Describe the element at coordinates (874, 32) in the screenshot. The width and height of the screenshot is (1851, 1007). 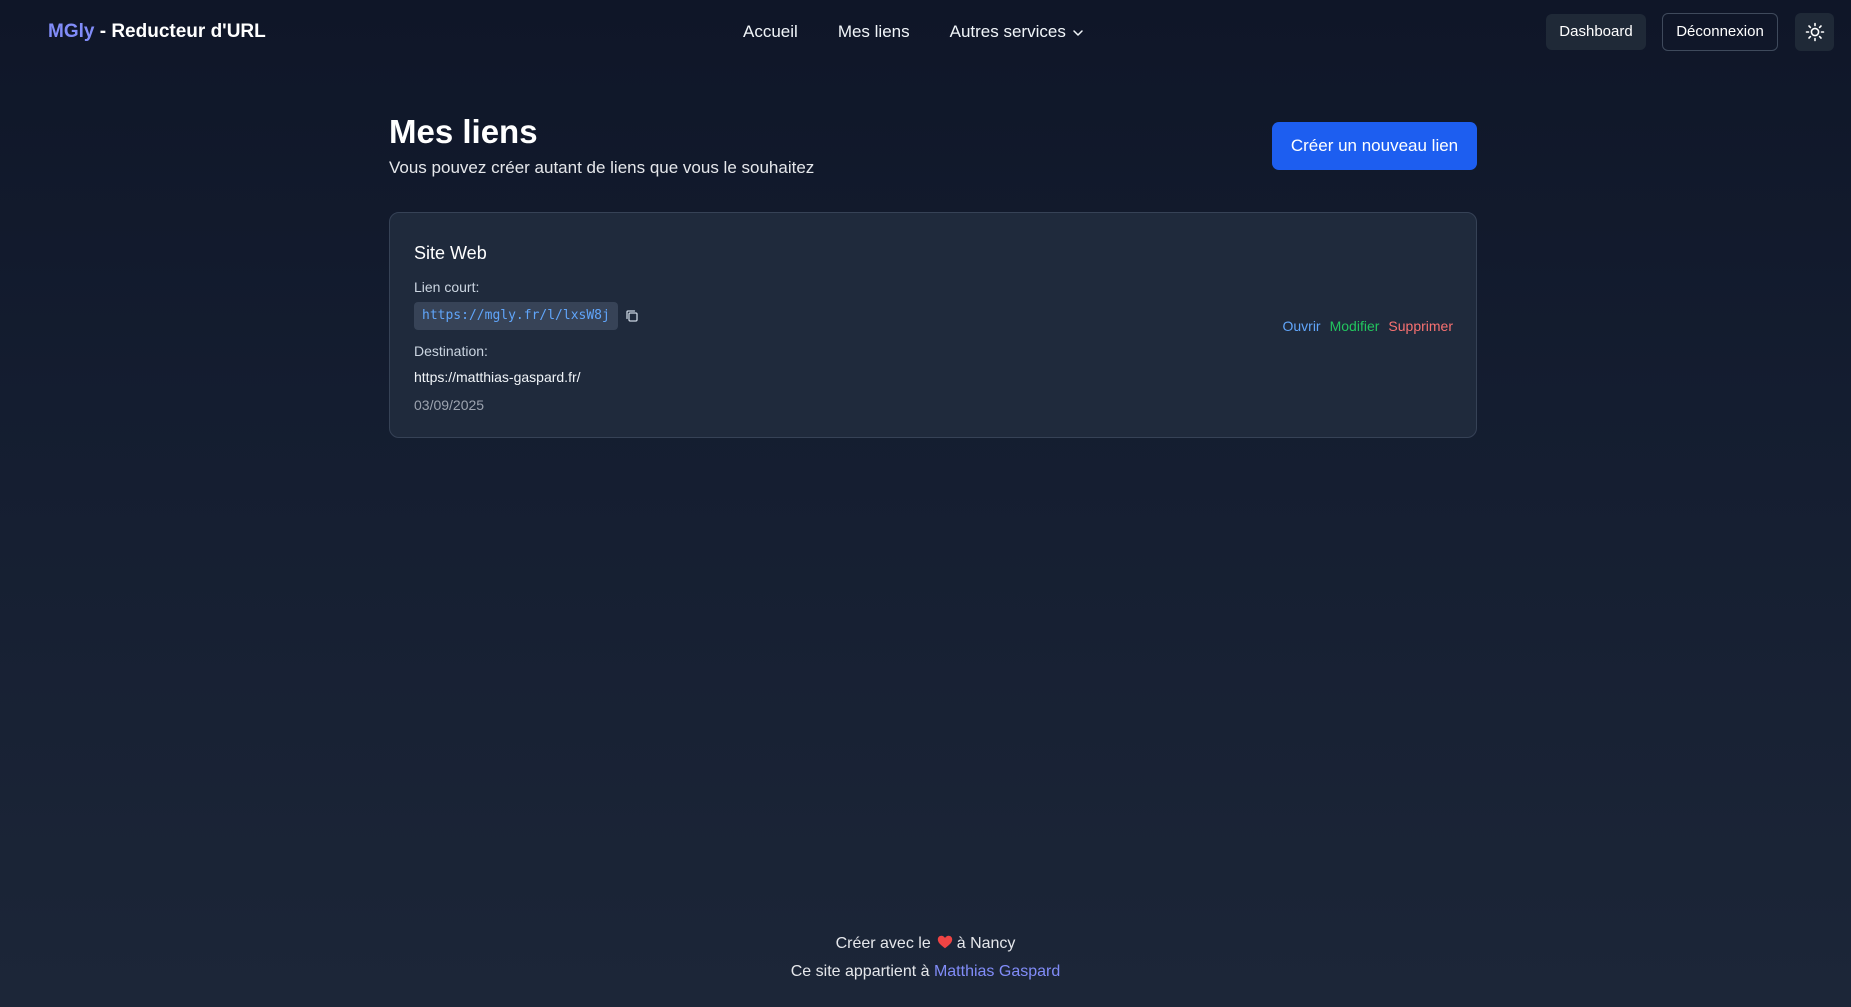
I see `nav-my-links: Mes liens` at that location.